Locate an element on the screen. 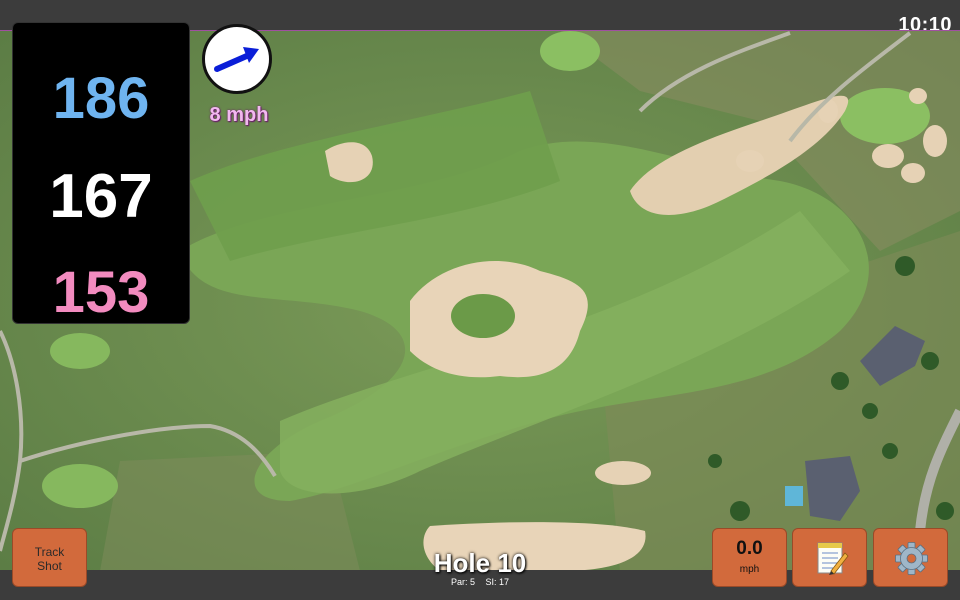 This screenshot has height=600, width=960. settings-button is located at coordinates (910, 557).